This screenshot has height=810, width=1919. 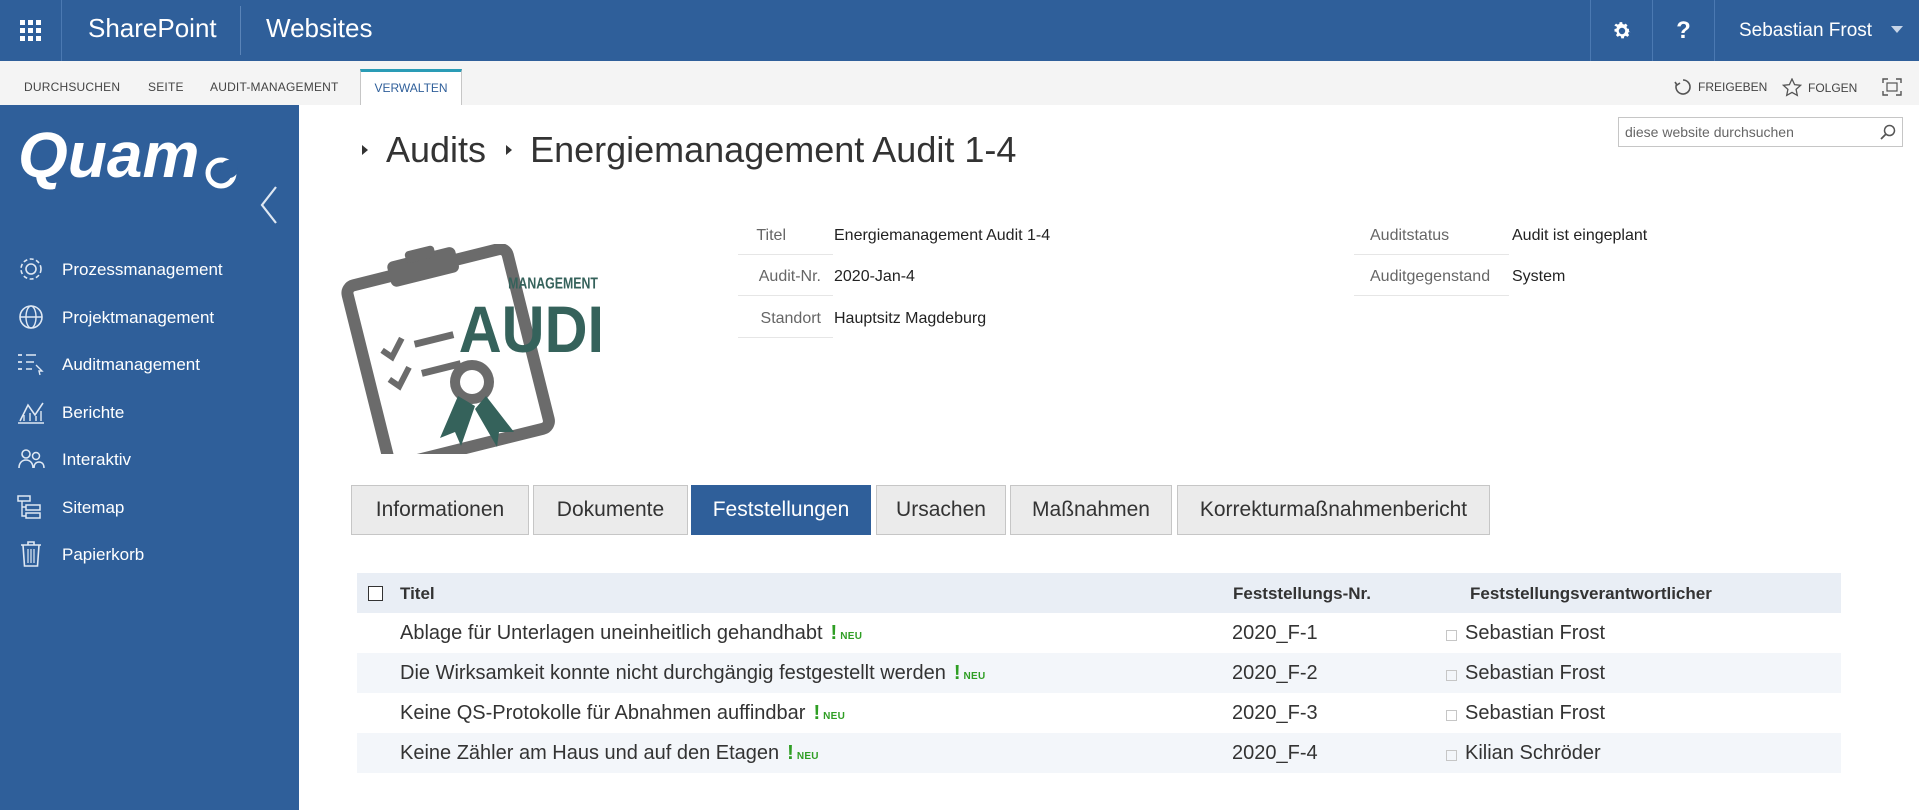 I want to click on breadcrumb-arrow-icon, so click(x=509, y=150).